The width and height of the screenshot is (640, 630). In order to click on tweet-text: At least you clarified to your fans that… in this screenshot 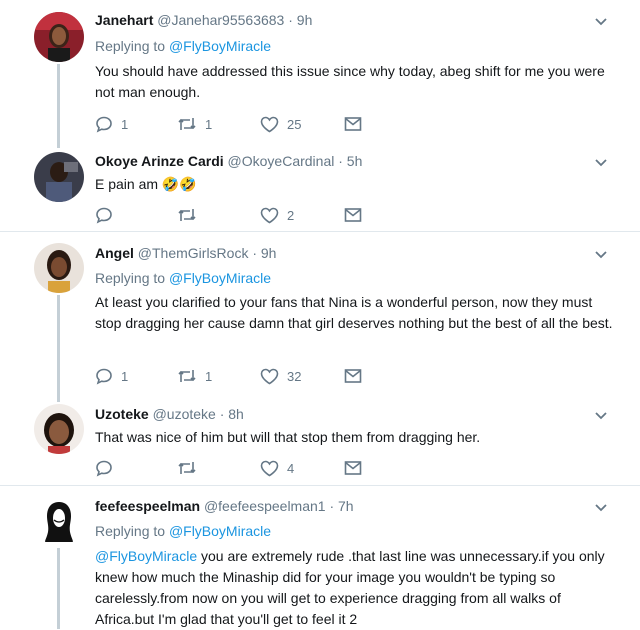, I will do `click(354, 312)`.